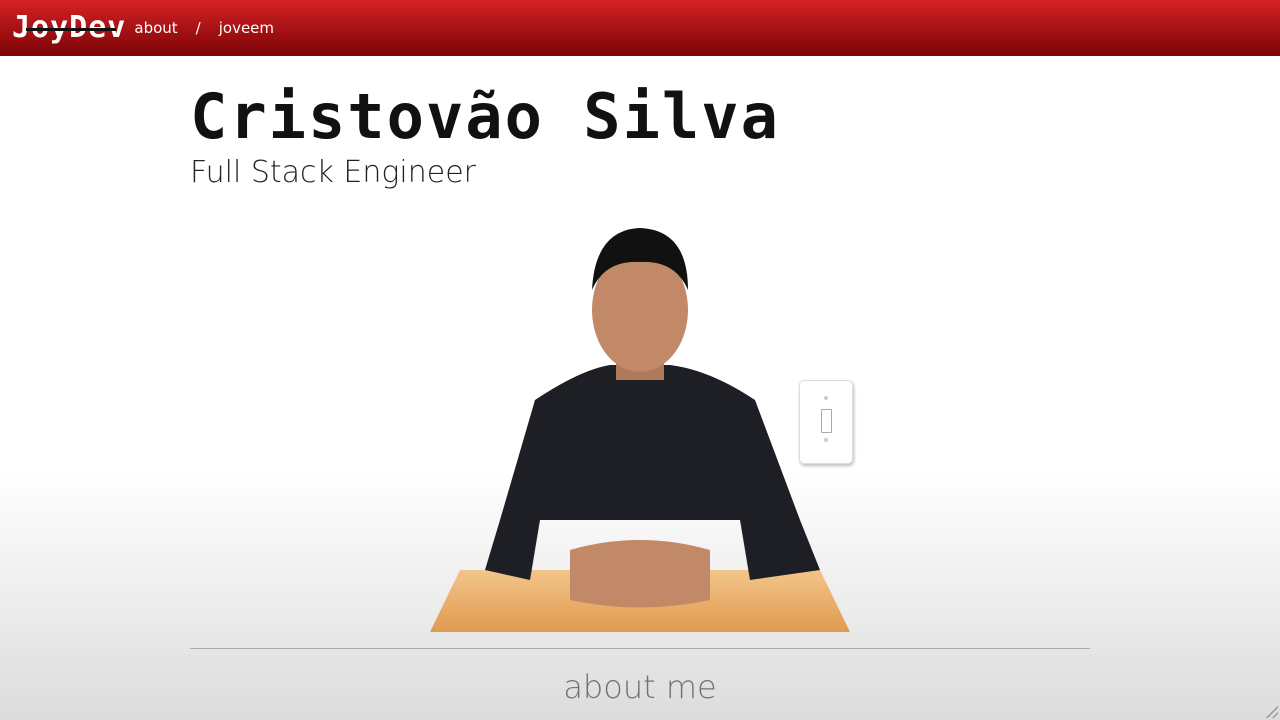 Image resolution: width=1280 pixels, height=720 pixels. Describe the element at coordinates (246, 28) in the screenshot. I see `nav-joveem-link: joveem` at that location.